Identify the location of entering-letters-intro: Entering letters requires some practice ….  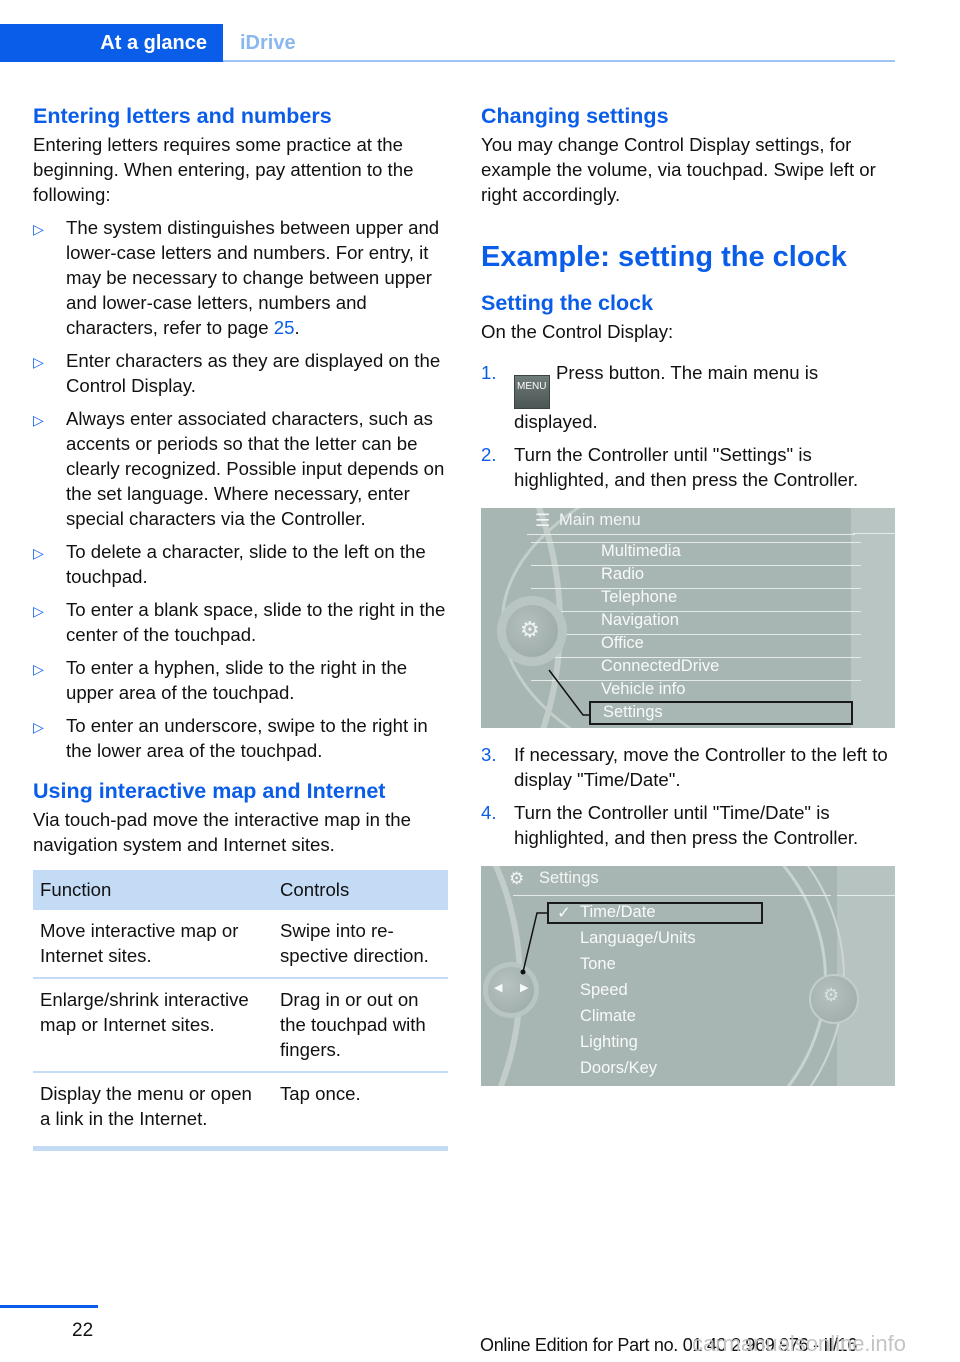
(223, 169).